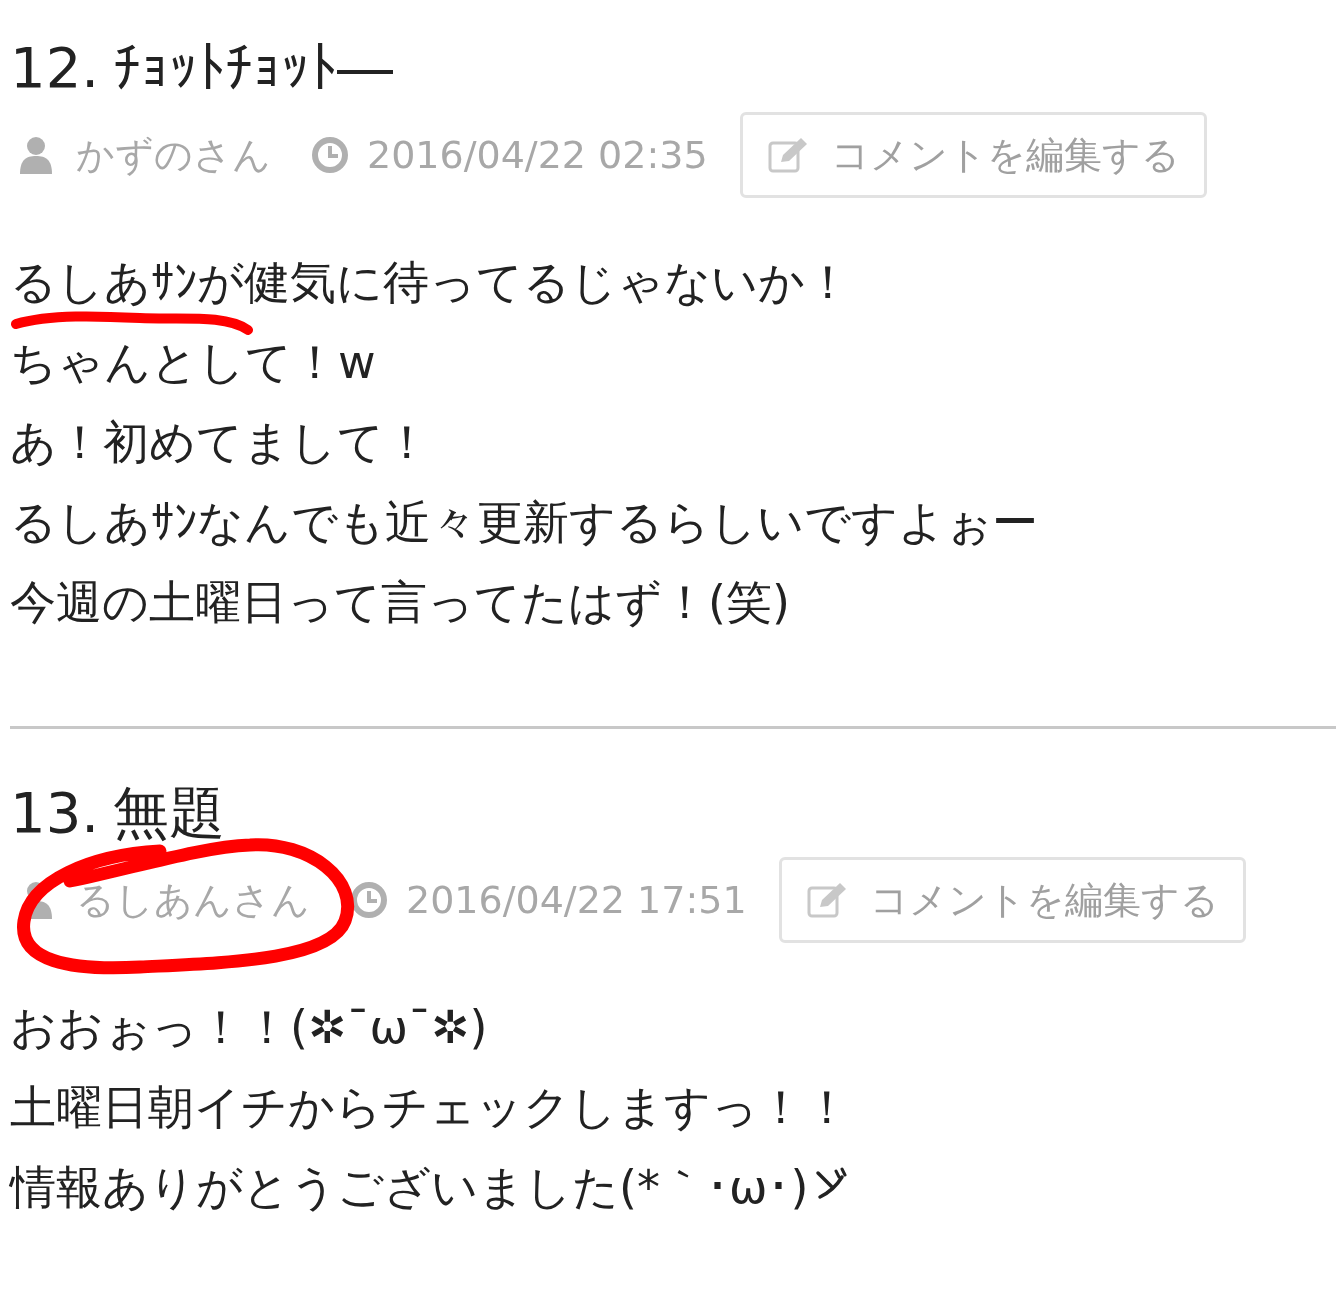 This screenshot has height=1302, width=1336. I want to click on comment-text: 情報ありがとうございました(*｀･ω･), so click(409, 1187).